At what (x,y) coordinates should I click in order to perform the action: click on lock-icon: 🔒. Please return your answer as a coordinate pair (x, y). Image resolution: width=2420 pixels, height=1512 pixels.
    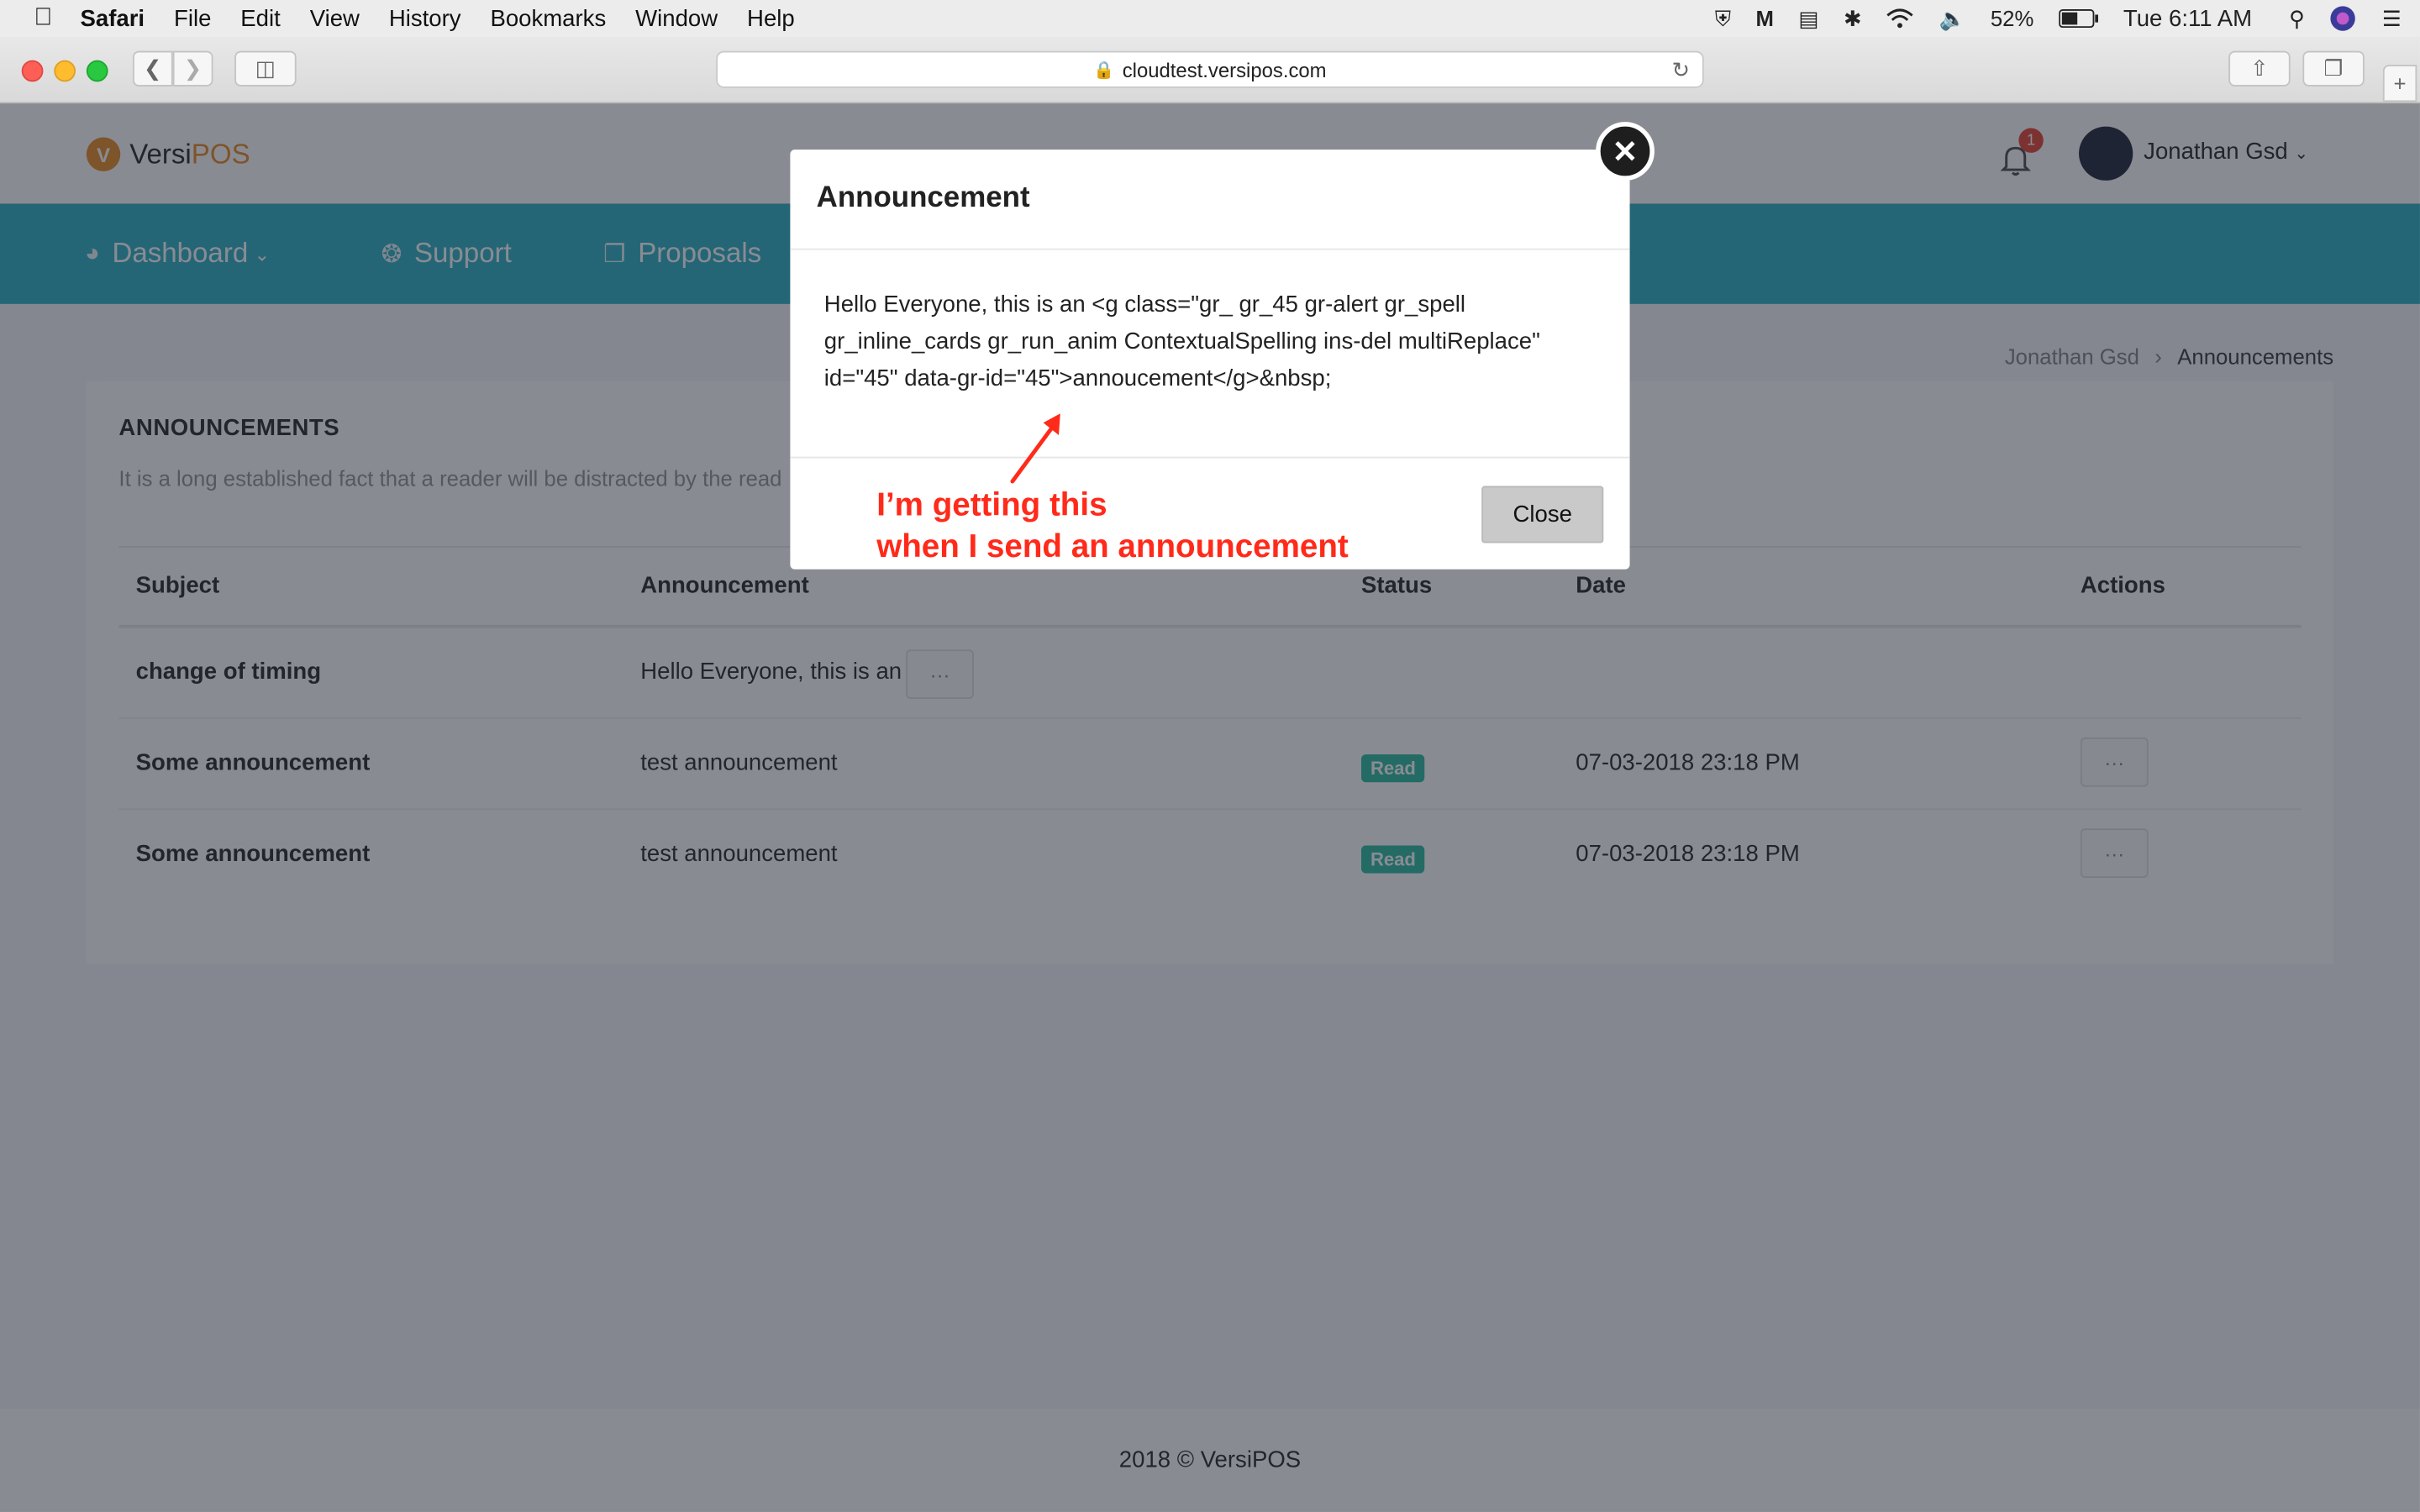
    Looking at the image, I should click on (1104, 70).